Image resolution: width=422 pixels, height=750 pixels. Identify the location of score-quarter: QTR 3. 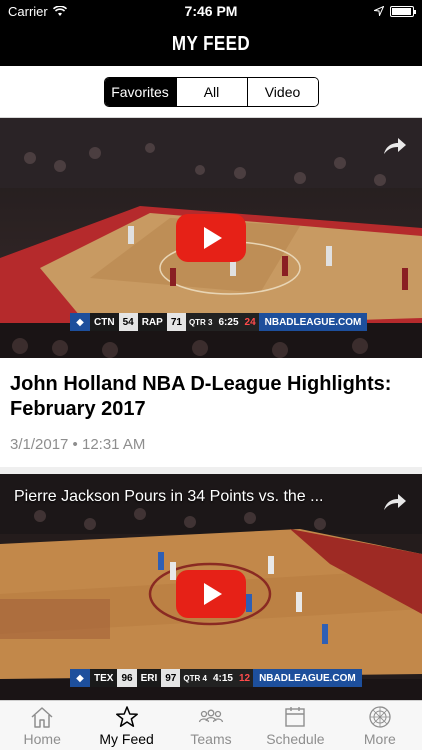
(200, 322).